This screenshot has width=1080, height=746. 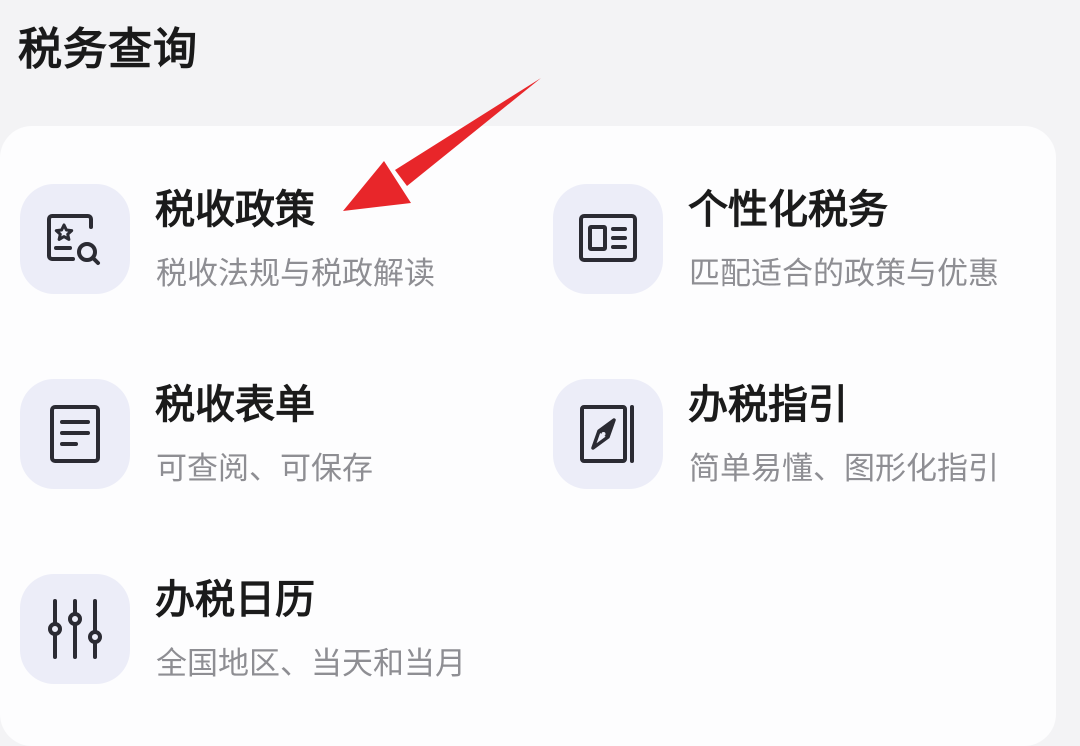 What do you see at coordinates (788, 210) in the screenshot?
I see `tile-title: 个性化税务` at bounding box center [788, 210].